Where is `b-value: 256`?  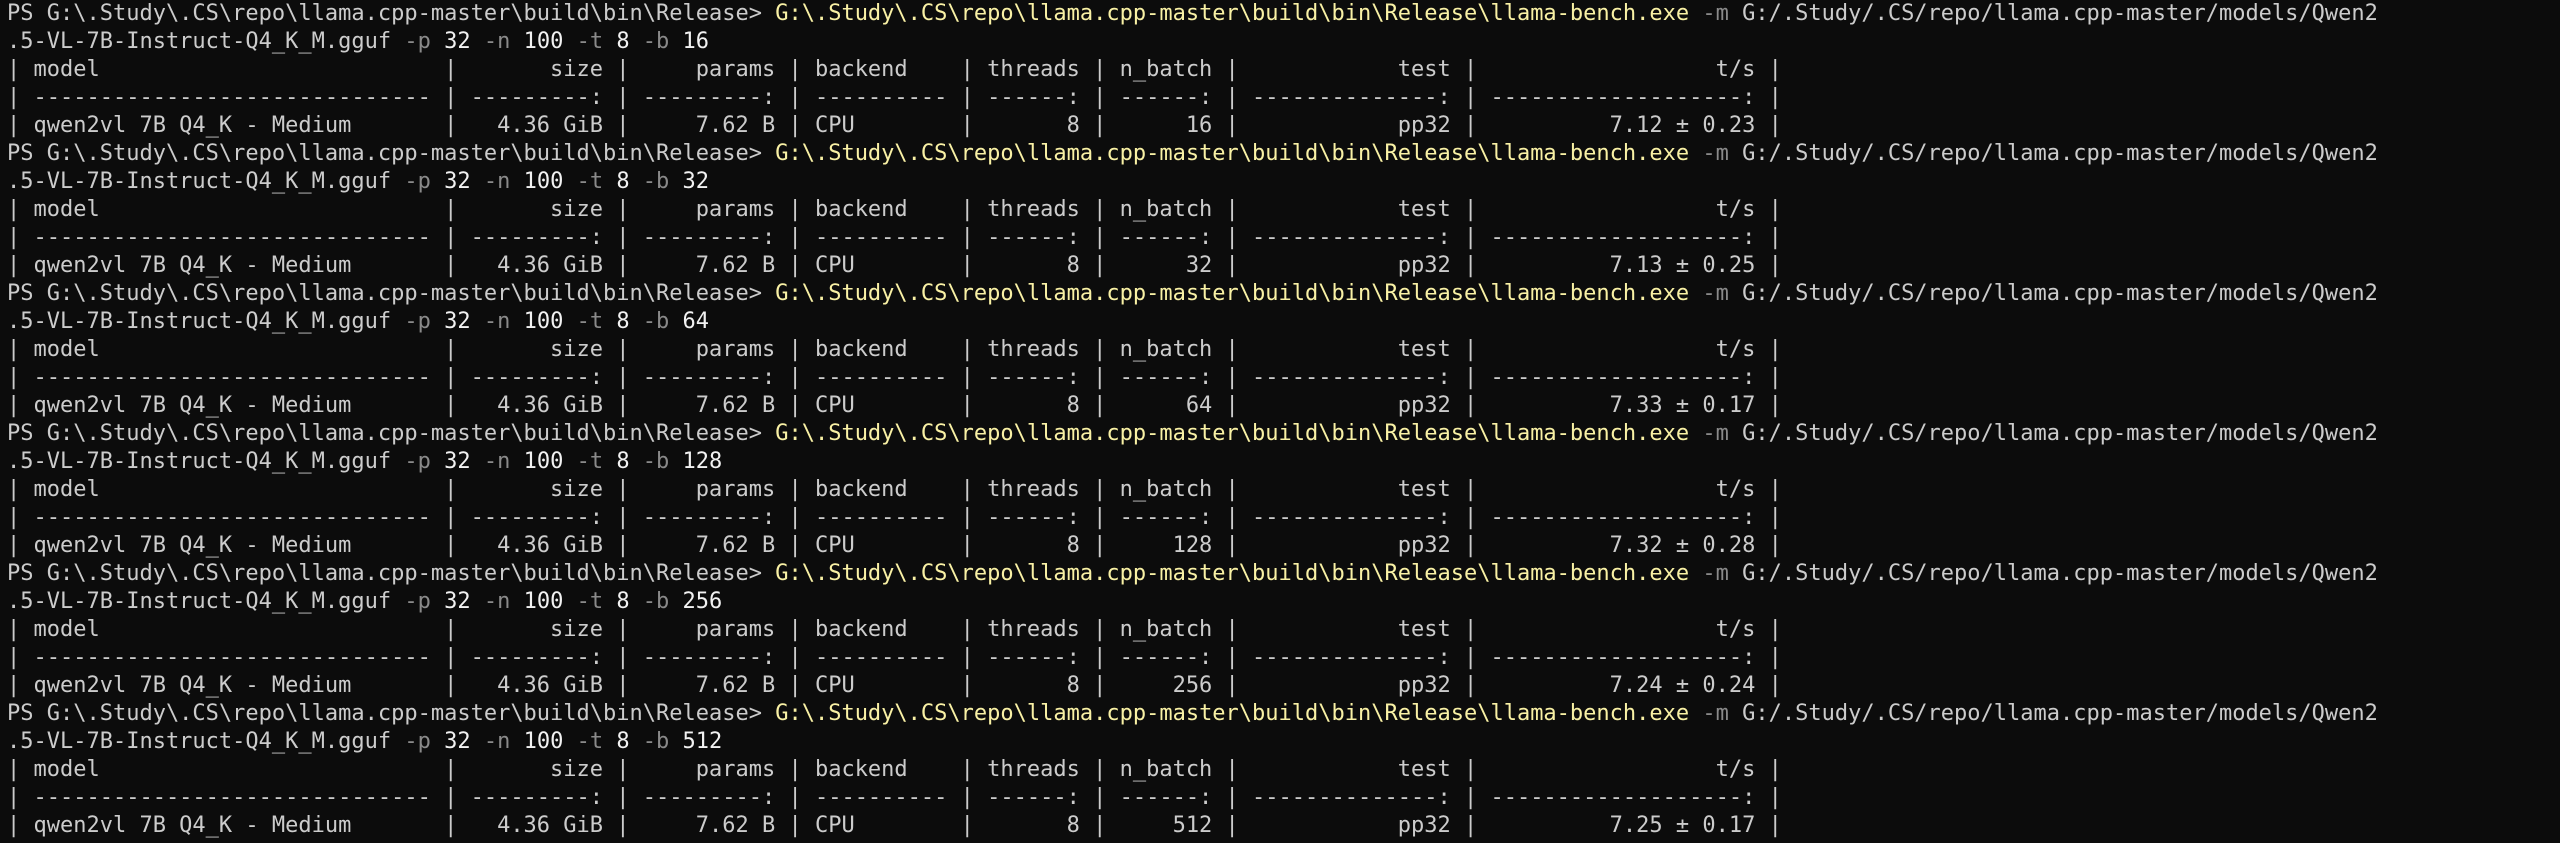 b-value: 256 is located at coordinates (702, 601).